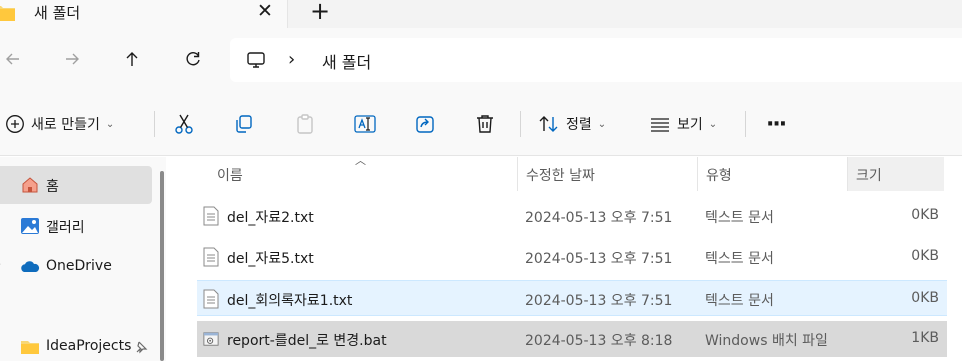 The height and width of the screenshot is (361, 962). I want to click on refresh-button, so click(193, 59).